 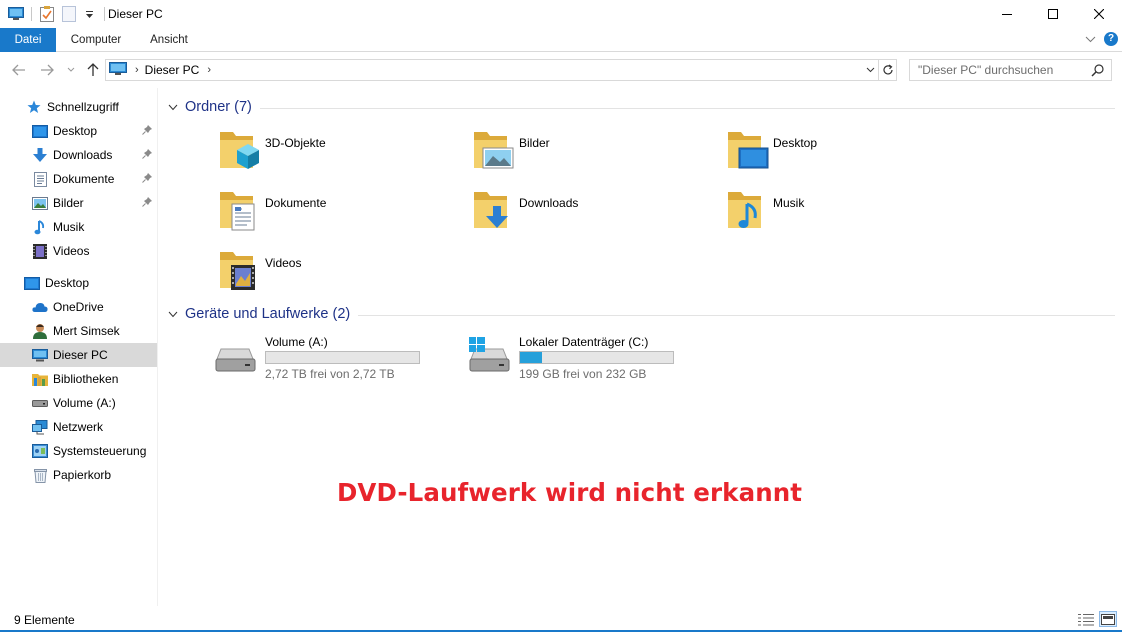 I want to click on up-button, so click(x=93, y=70).